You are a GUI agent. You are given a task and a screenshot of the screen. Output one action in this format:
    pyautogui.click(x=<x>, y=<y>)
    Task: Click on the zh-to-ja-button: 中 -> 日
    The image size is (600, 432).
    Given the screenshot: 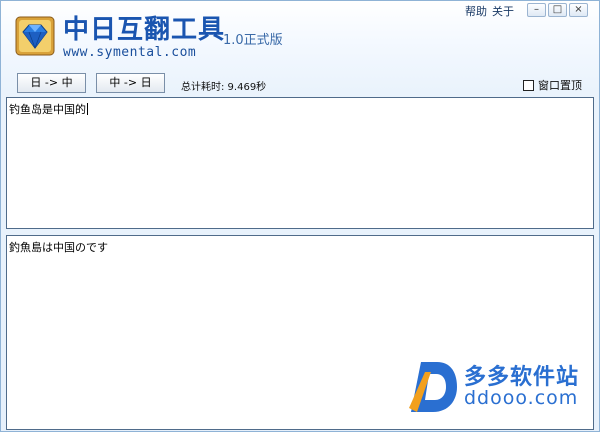 What is the action you would take?
    pyautogui.click(x=130, y=83)
    